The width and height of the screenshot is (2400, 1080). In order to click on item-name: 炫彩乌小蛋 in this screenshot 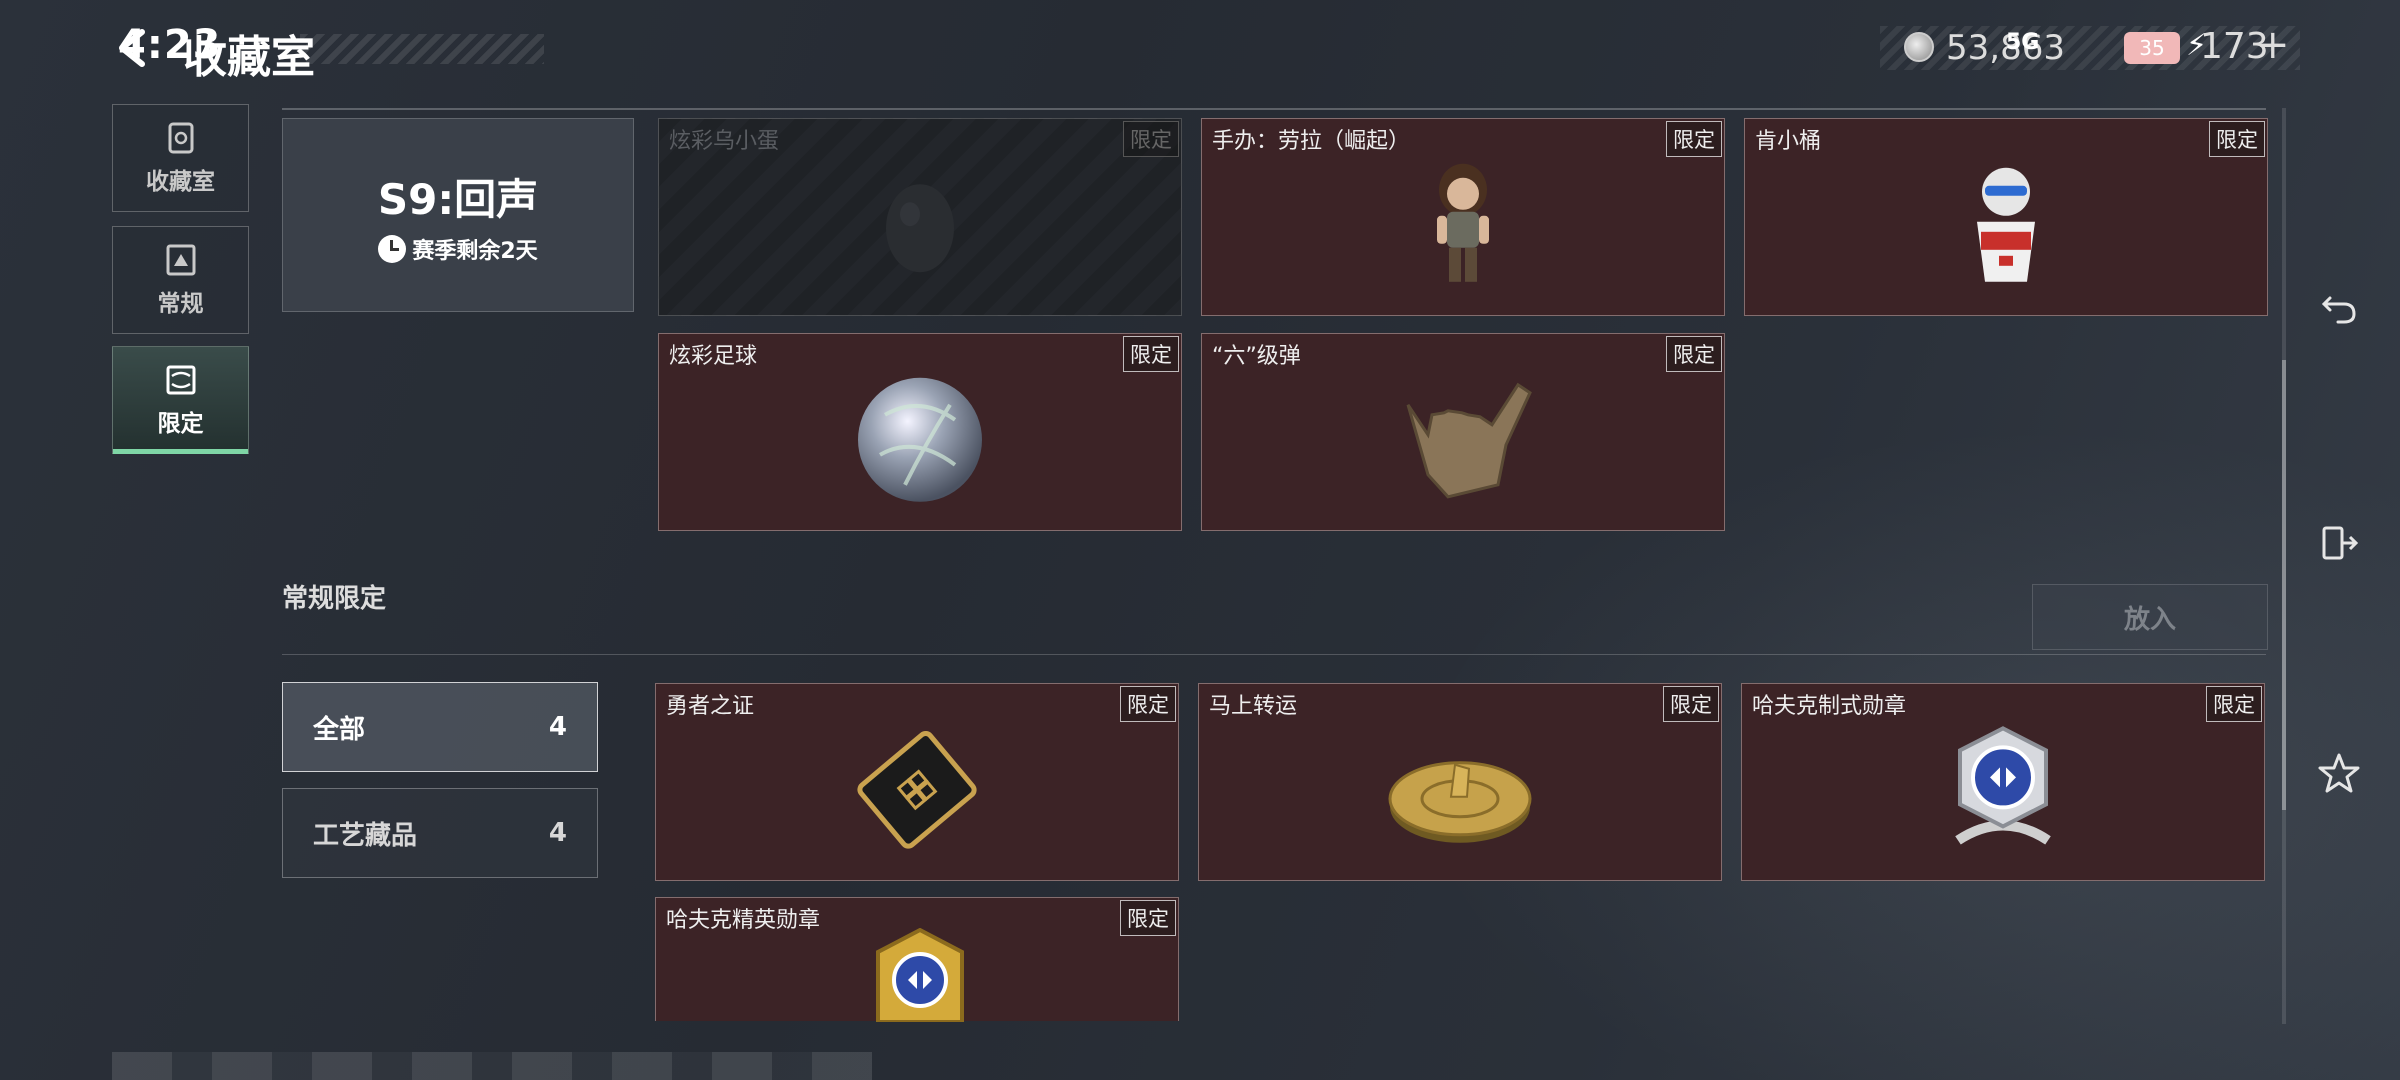, I will do `click(724, 141)`.